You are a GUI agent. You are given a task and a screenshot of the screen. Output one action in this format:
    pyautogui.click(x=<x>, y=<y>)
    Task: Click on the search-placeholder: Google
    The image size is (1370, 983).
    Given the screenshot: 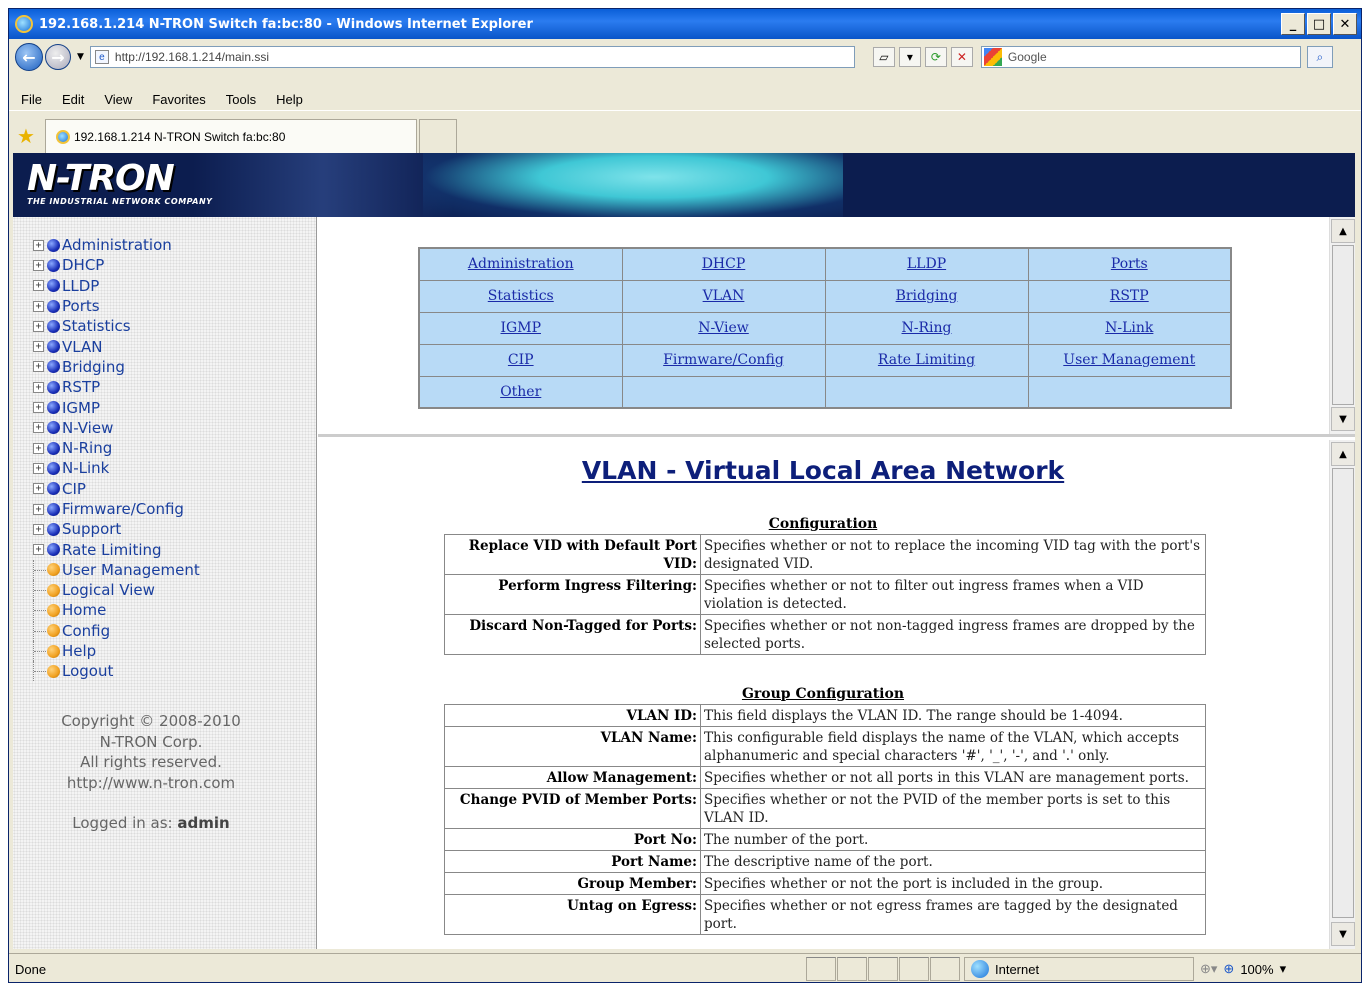 What is the action you would take?
    pyautogui.click(x=1027, y=57)
    